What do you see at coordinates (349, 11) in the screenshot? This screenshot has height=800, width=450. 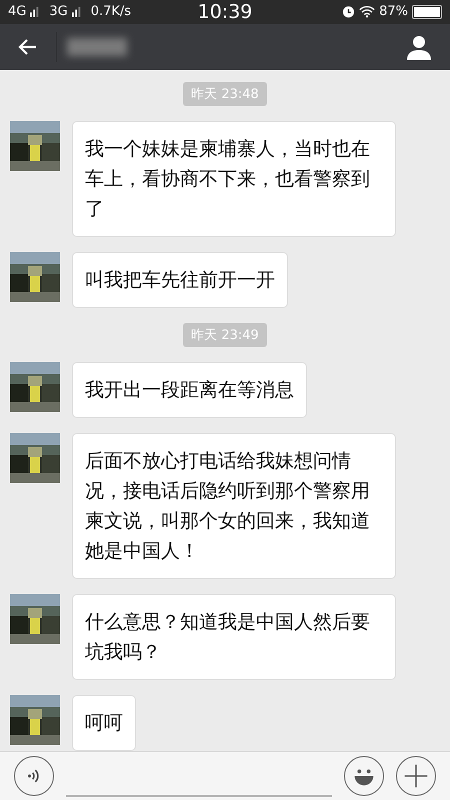 I see `alarm-clock-icon` at bounding box center [349, 11].